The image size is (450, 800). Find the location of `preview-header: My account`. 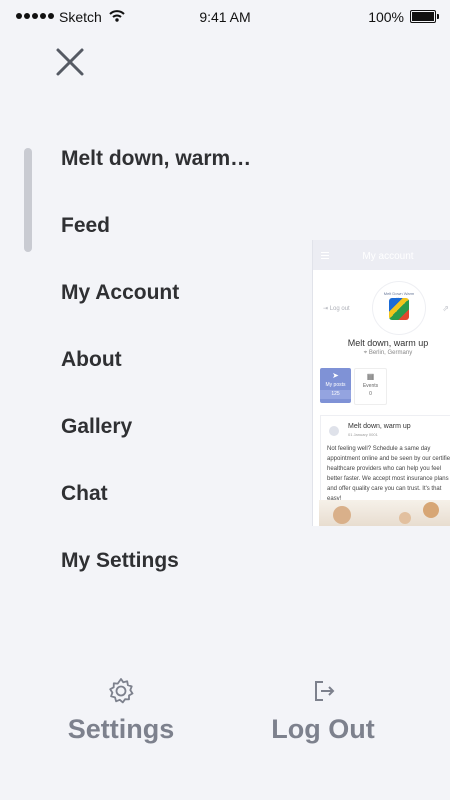

preview-header: My account is located at coordinates (381, 255).